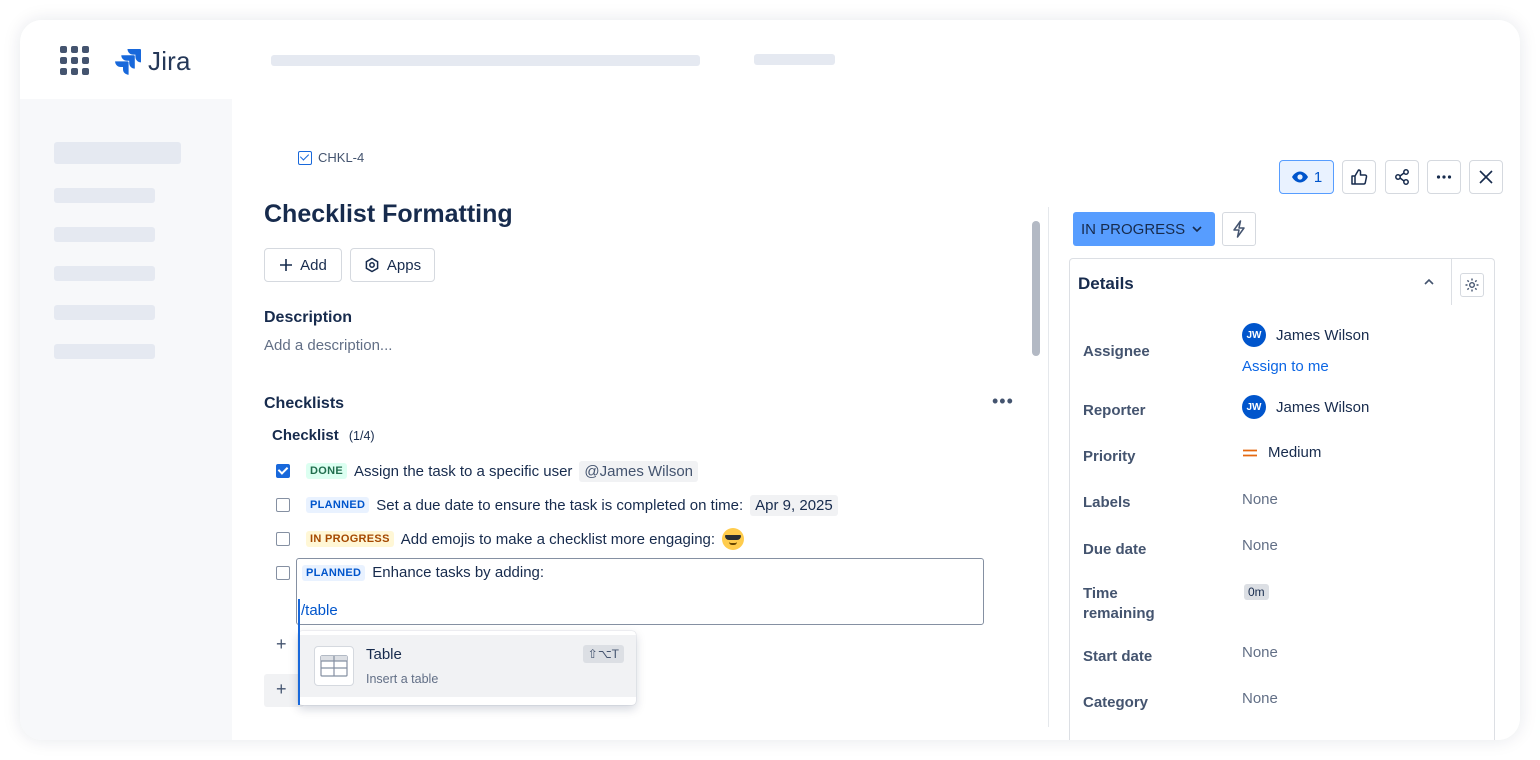  I want to click on checklist-item-editor: PLANNED Enhance tasks by adding: /table, so click(640, 591).